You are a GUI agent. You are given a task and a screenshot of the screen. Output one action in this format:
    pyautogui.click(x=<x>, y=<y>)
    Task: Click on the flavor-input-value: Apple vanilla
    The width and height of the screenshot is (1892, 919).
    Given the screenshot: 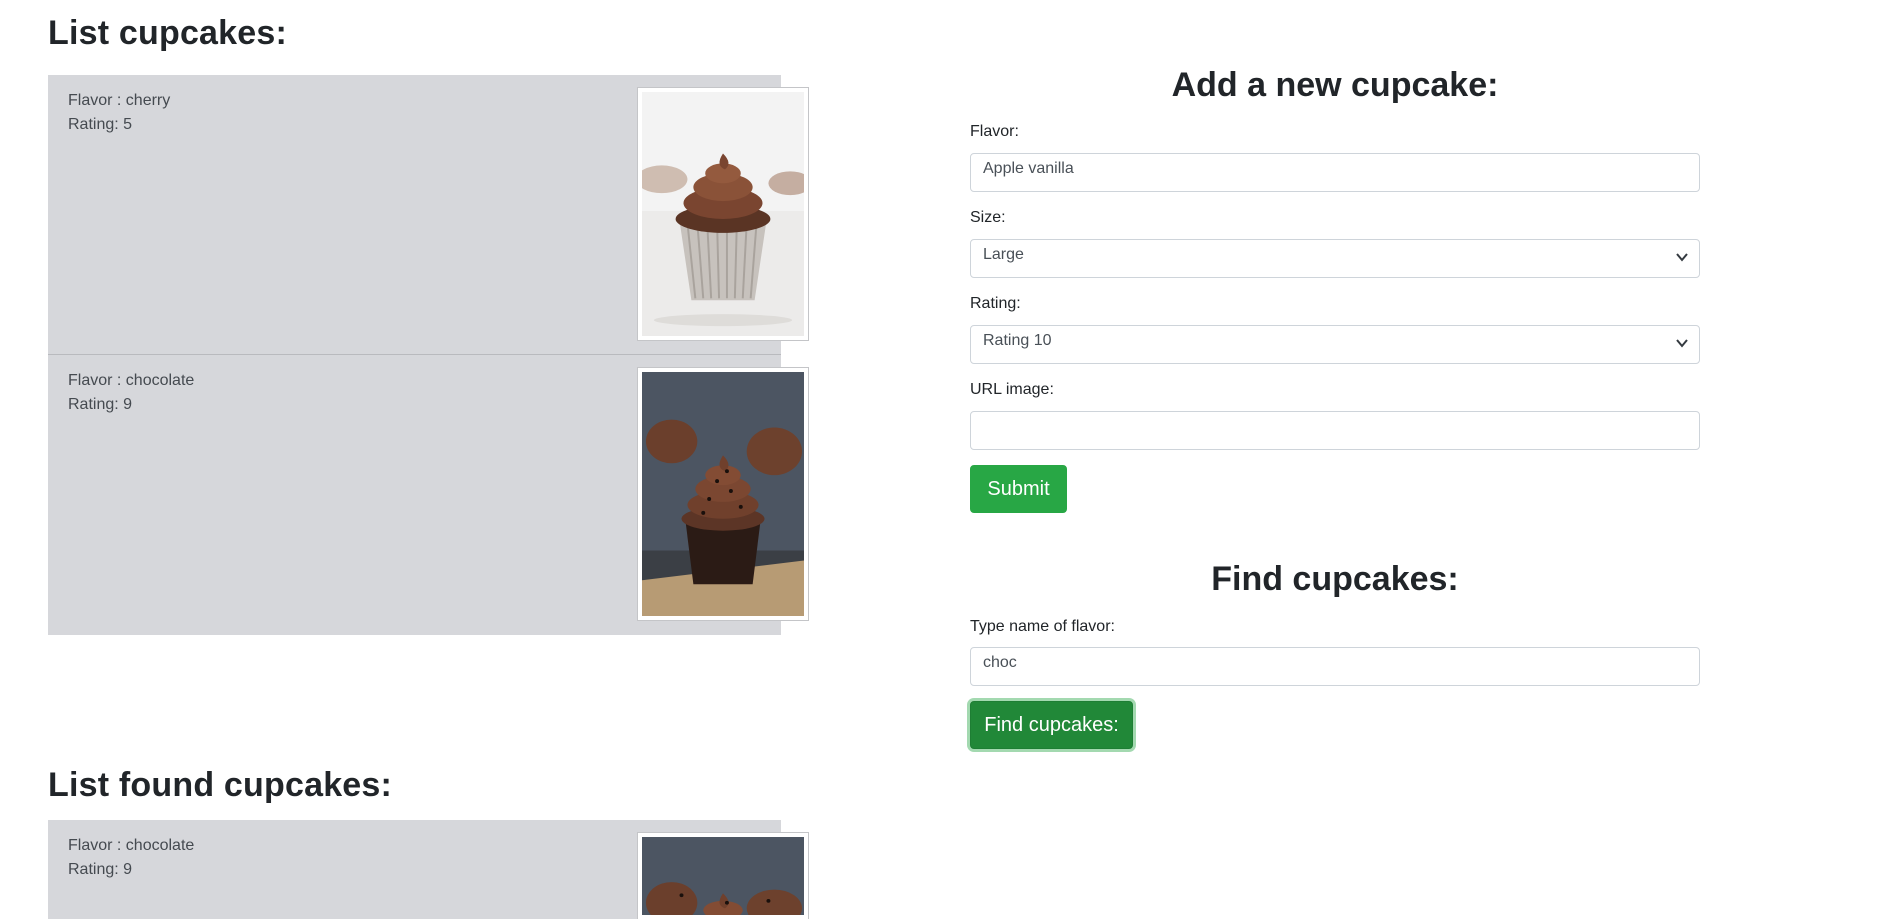 What is the action you would take?
    pyautogui.click(x=1028, y=168)
    